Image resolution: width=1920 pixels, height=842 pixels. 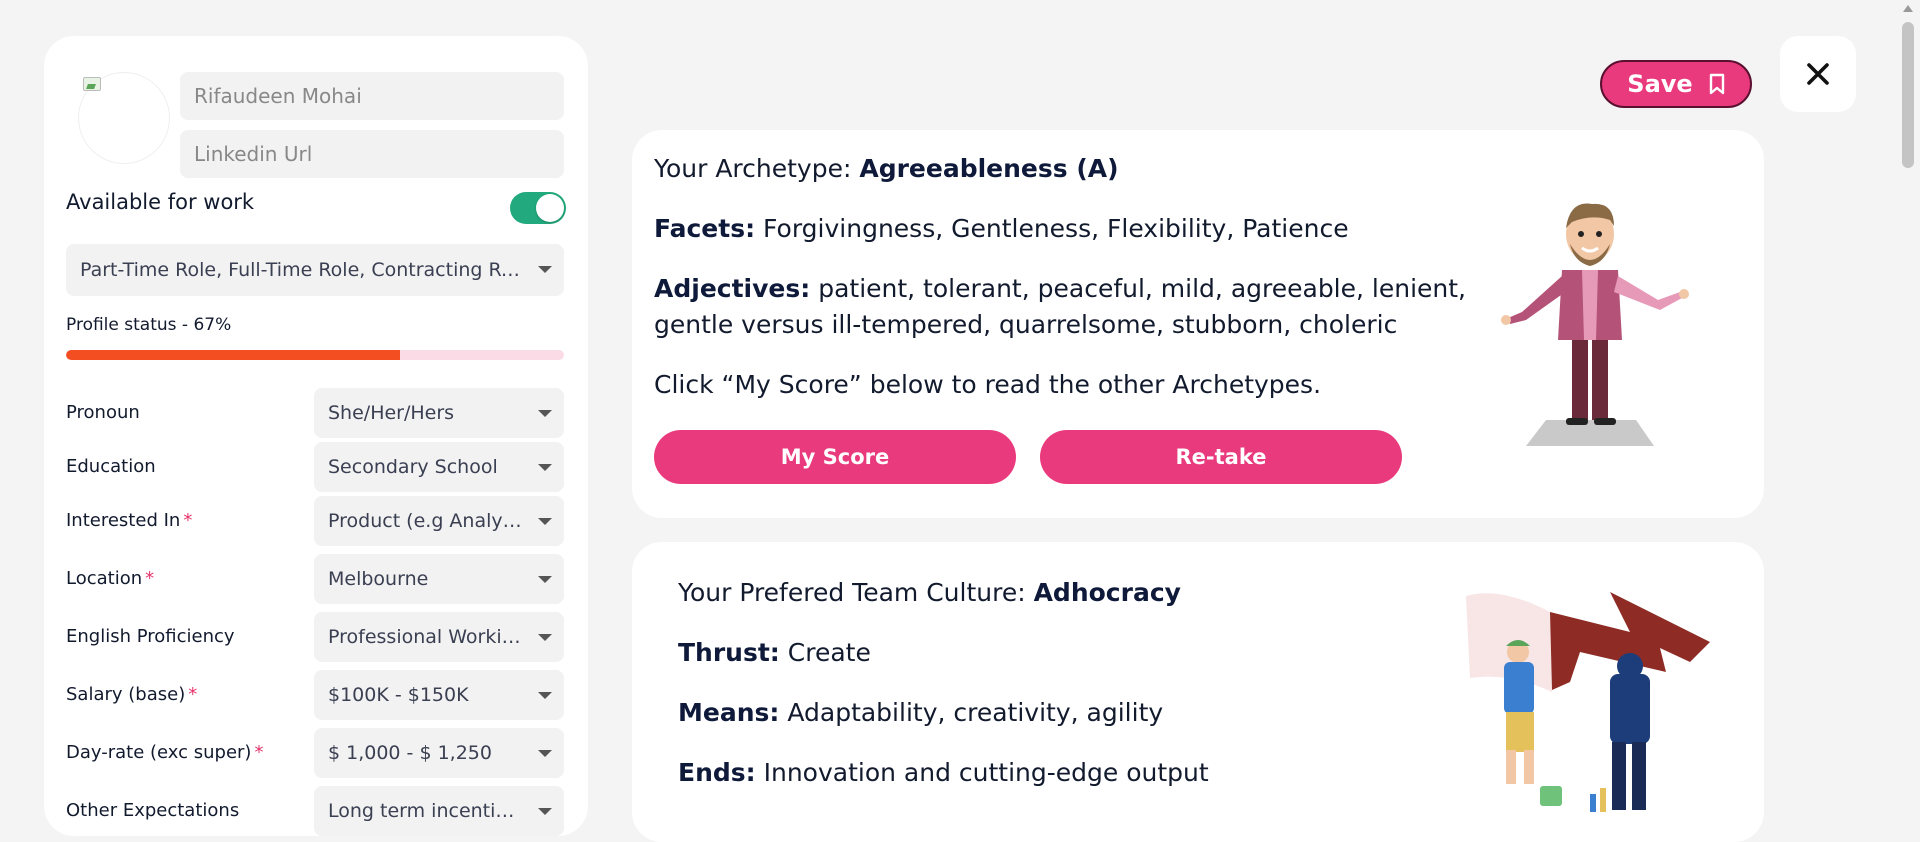 I want to click on day-rate-select: $ 1,000 - $ 1,250, so click(x=439, y=753).